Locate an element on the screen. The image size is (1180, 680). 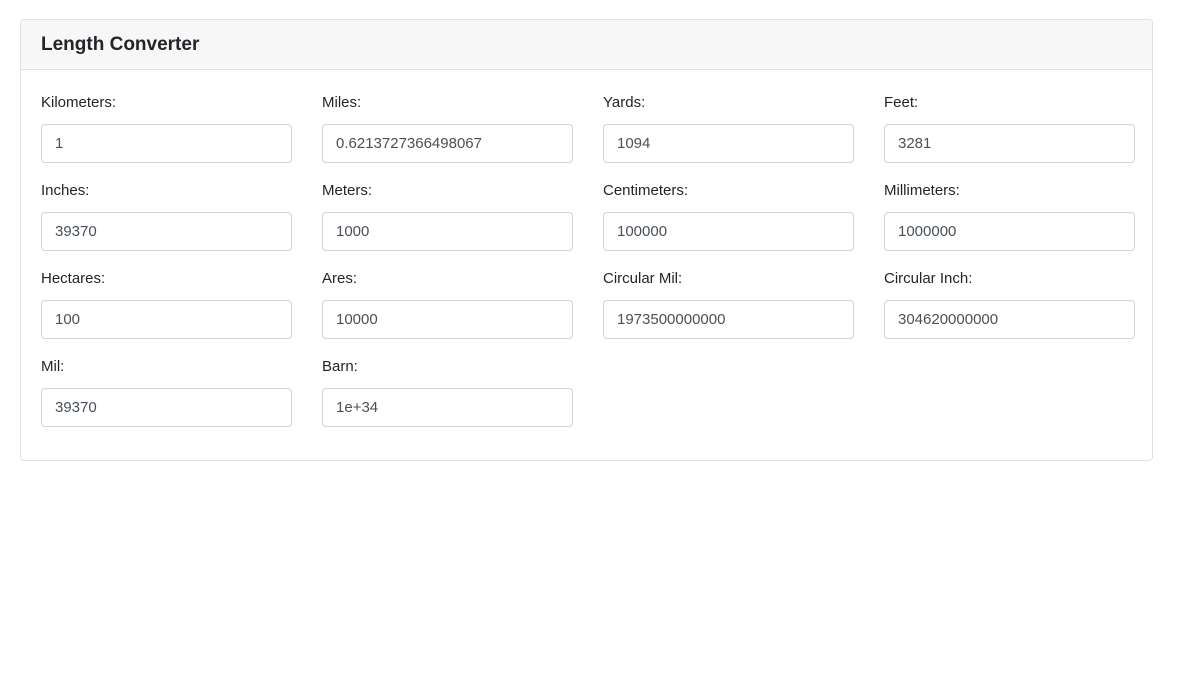
circular-inch-input is located at coordinates (1009, 319).